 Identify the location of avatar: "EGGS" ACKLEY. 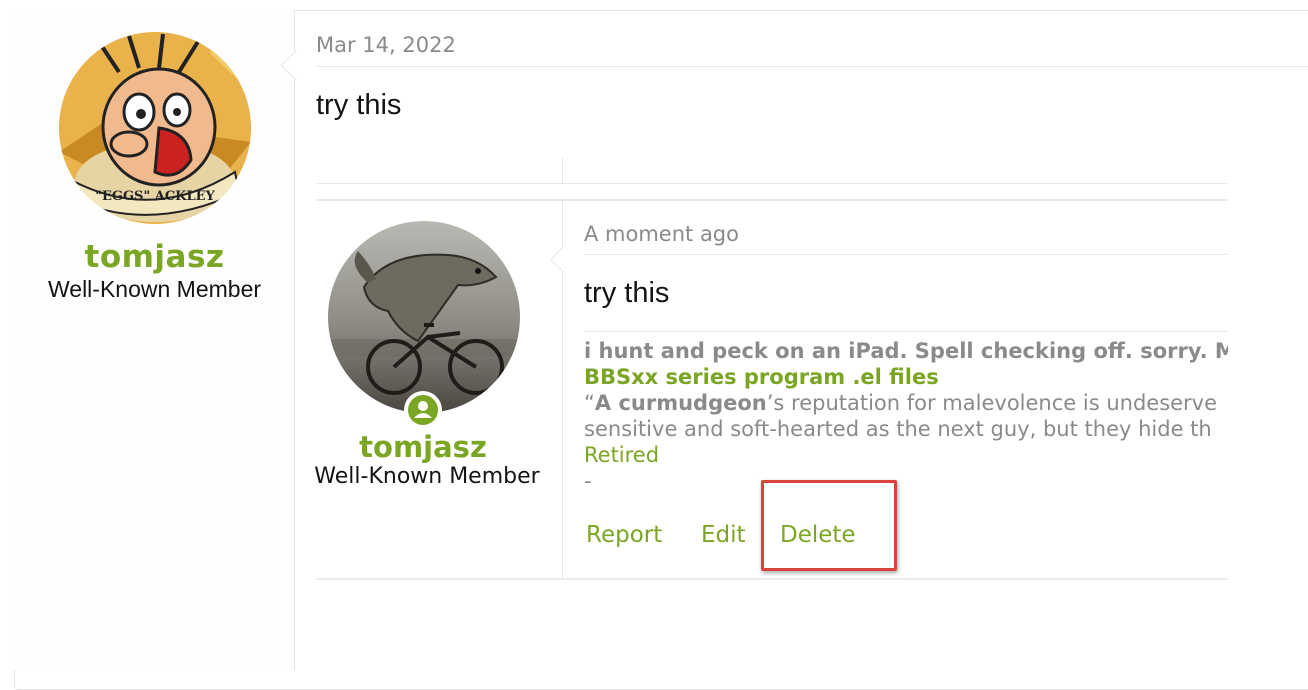
(155, 128).